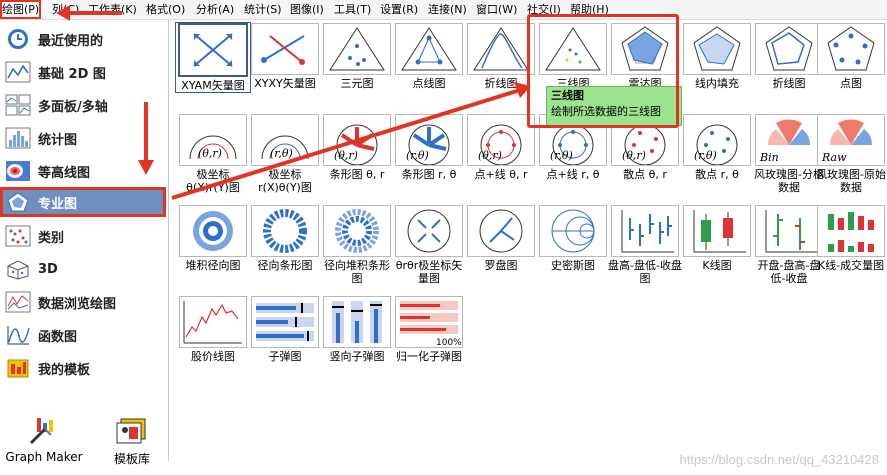 Image resolution: width=887 pixels, height=475 pixels. What do you see at coordinates (645, 245) in the screenshot?
I see `tile-high-low-close: 盘高-盘低-收盘图` at bounding box center [645, 245].